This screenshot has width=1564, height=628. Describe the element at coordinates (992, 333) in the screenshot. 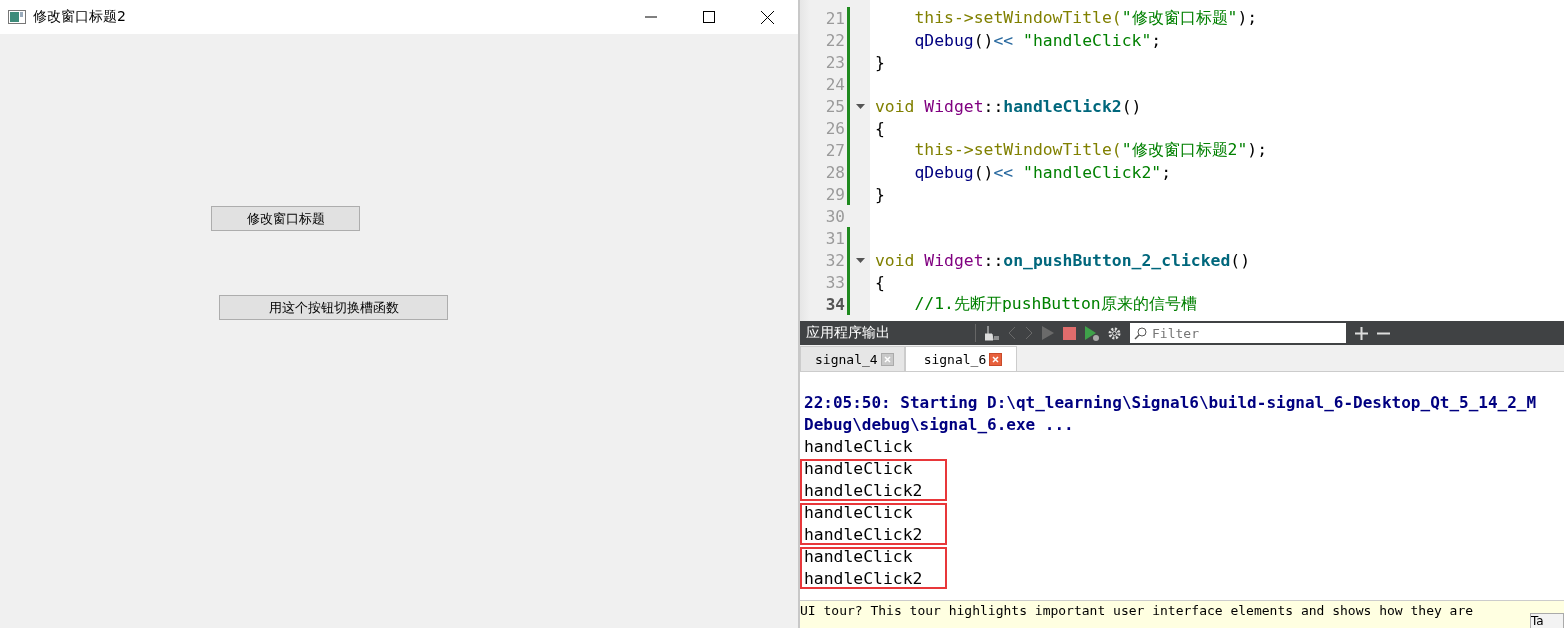

I see `broom-icon` at that location.